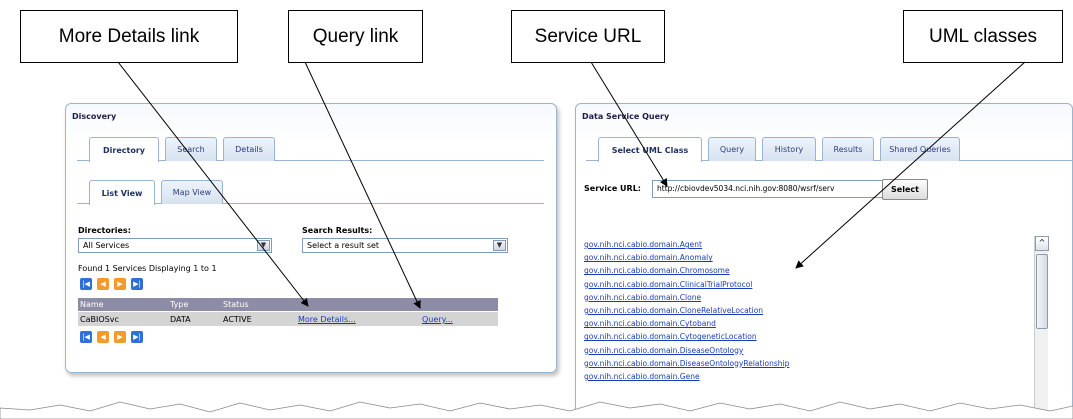 The image size is (1073, 419). What do you see at coordinates (789, 149) in the screenshot?
I see `tab-history: History` at bounding box center [789, 149].